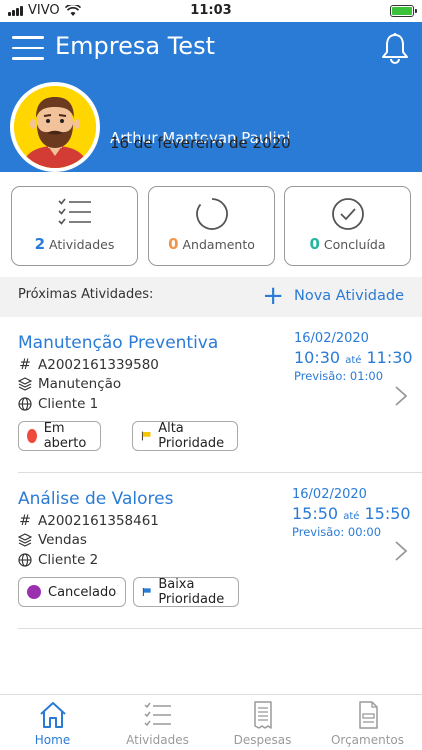 This screenshot has width=422, height=750. Describe the element at coordinates (367, 740) in the screenshot. I see `tab-orcamentos-label: Orçamentos` at that location.